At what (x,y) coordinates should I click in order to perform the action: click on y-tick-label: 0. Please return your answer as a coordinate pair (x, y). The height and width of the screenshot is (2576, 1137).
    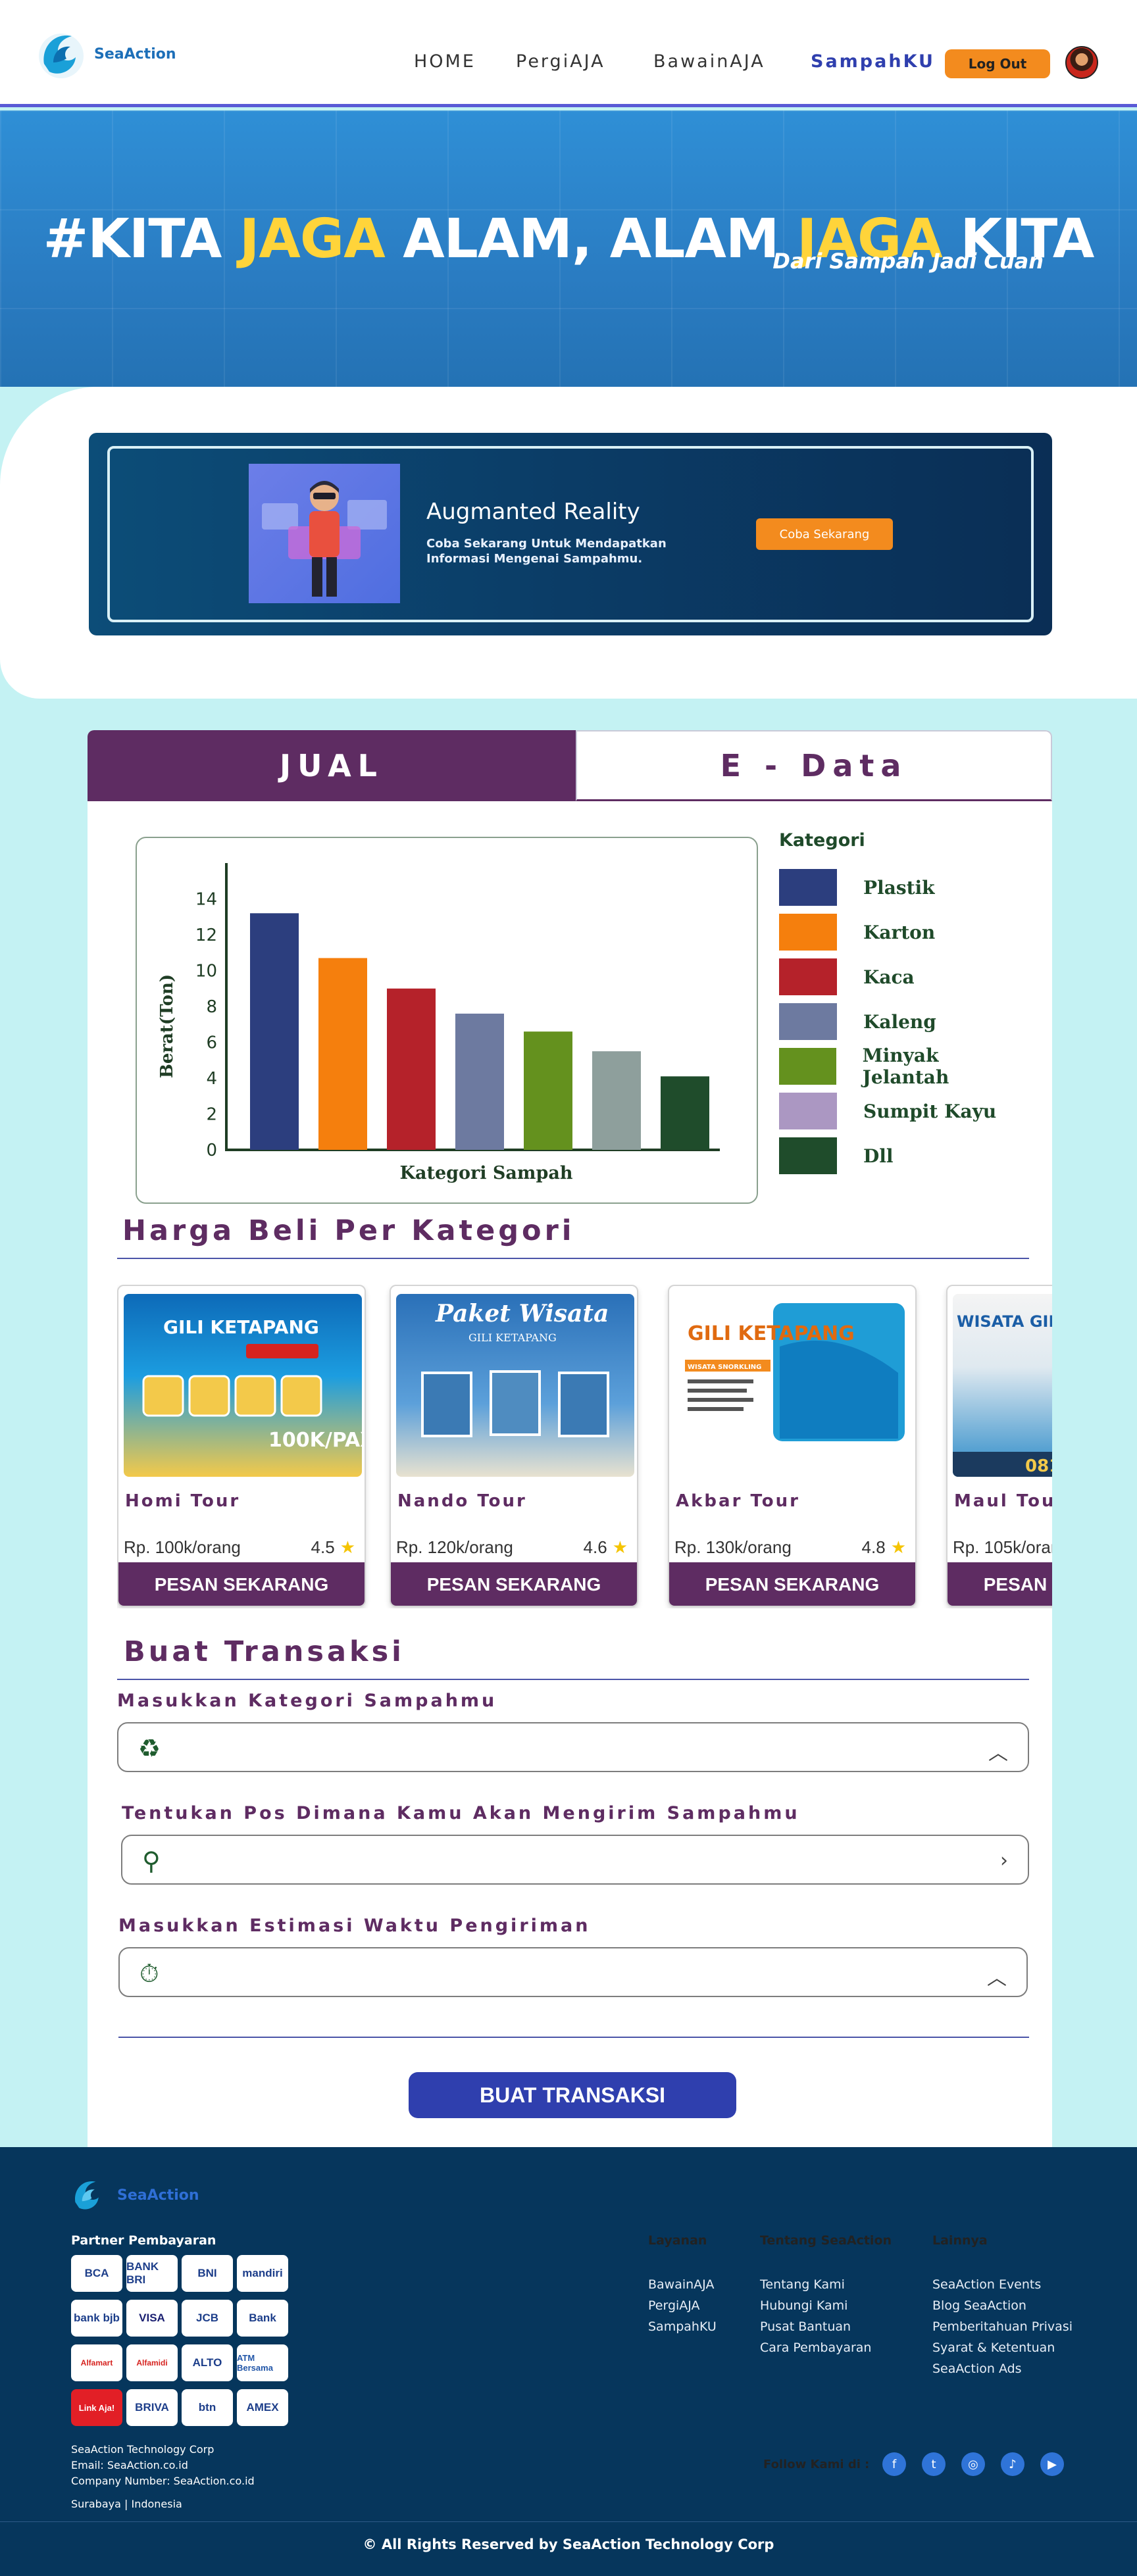
    Looking at the image, I should click on (211, 1150).